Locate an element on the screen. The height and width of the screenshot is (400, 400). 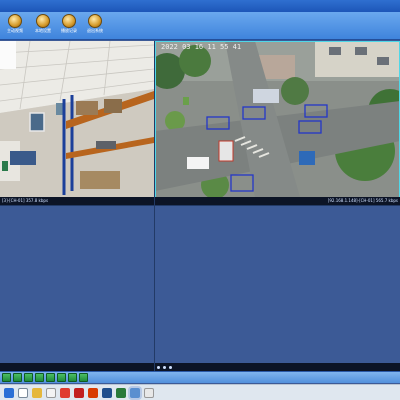
file-explorer-icon is located at coordinates (37, 393).